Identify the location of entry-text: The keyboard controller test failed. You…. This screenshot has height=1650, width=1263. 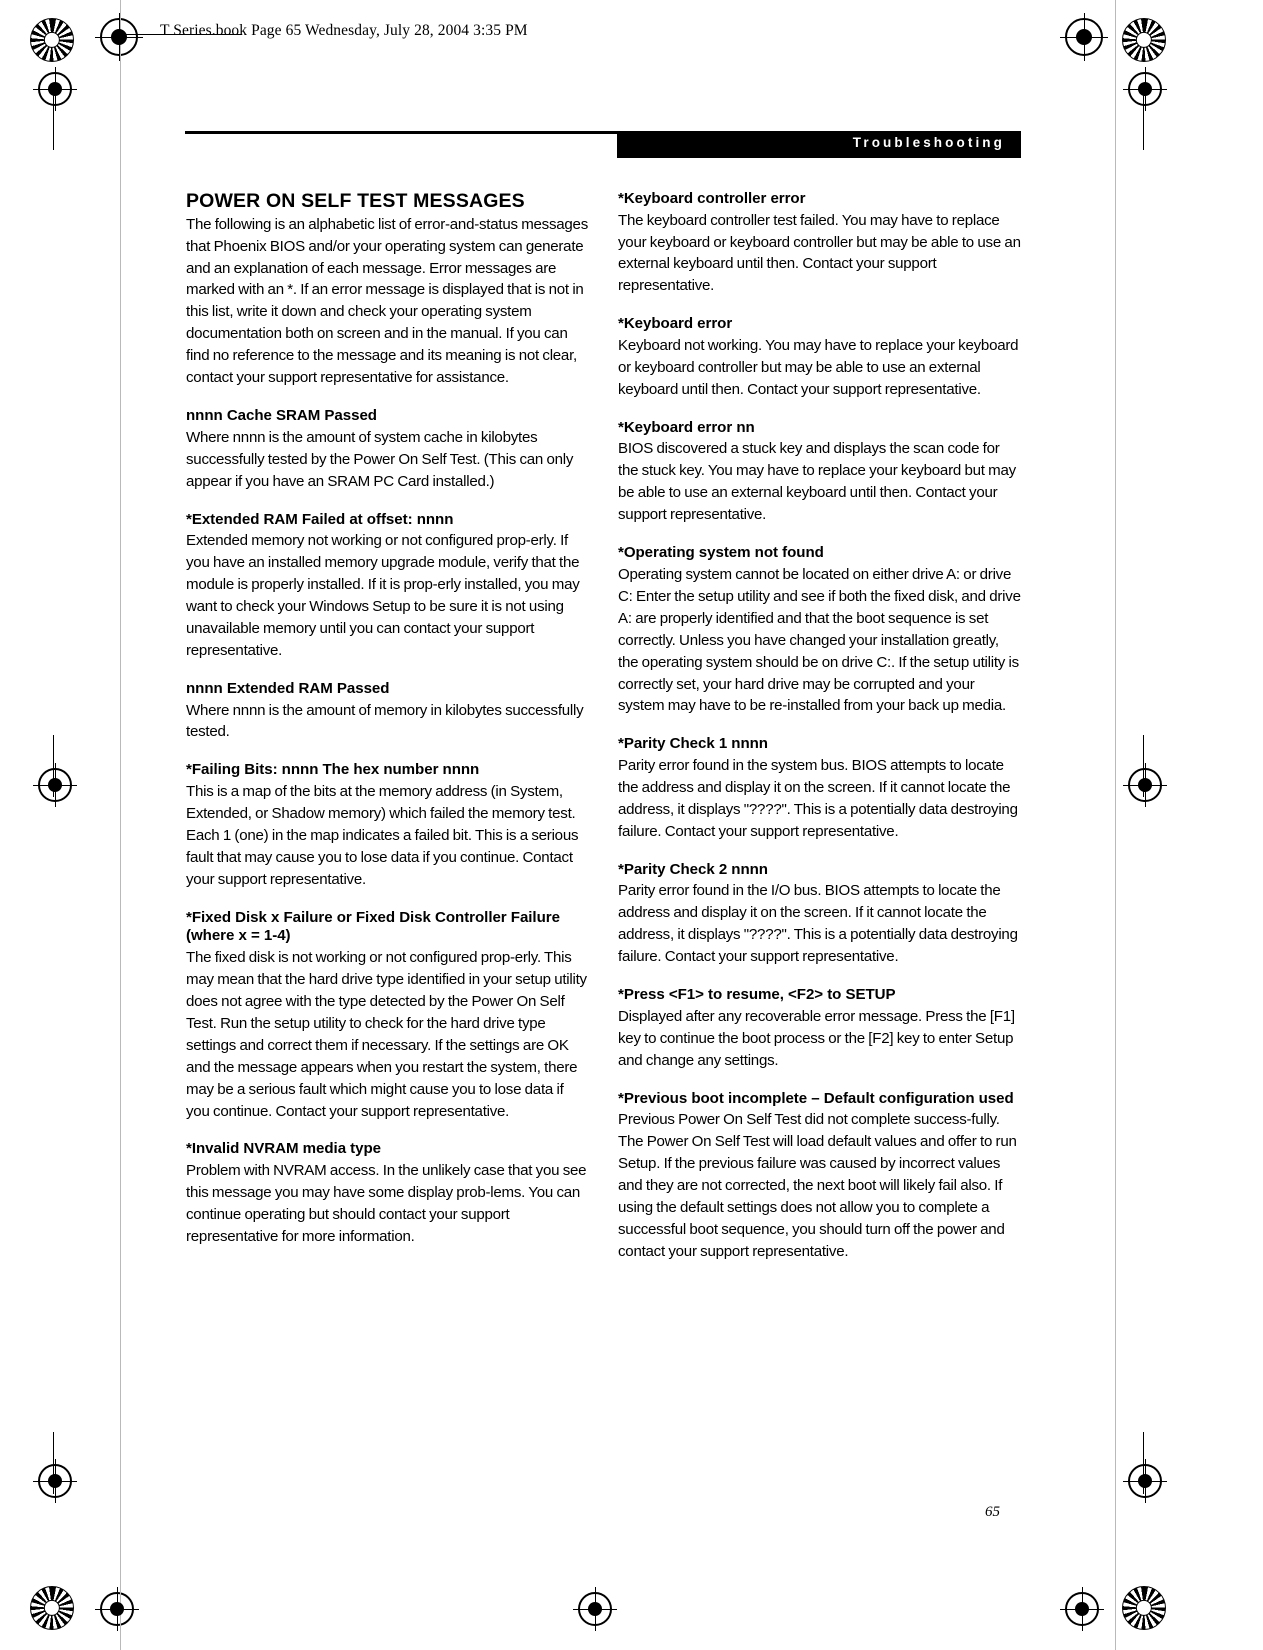
(819, 253).